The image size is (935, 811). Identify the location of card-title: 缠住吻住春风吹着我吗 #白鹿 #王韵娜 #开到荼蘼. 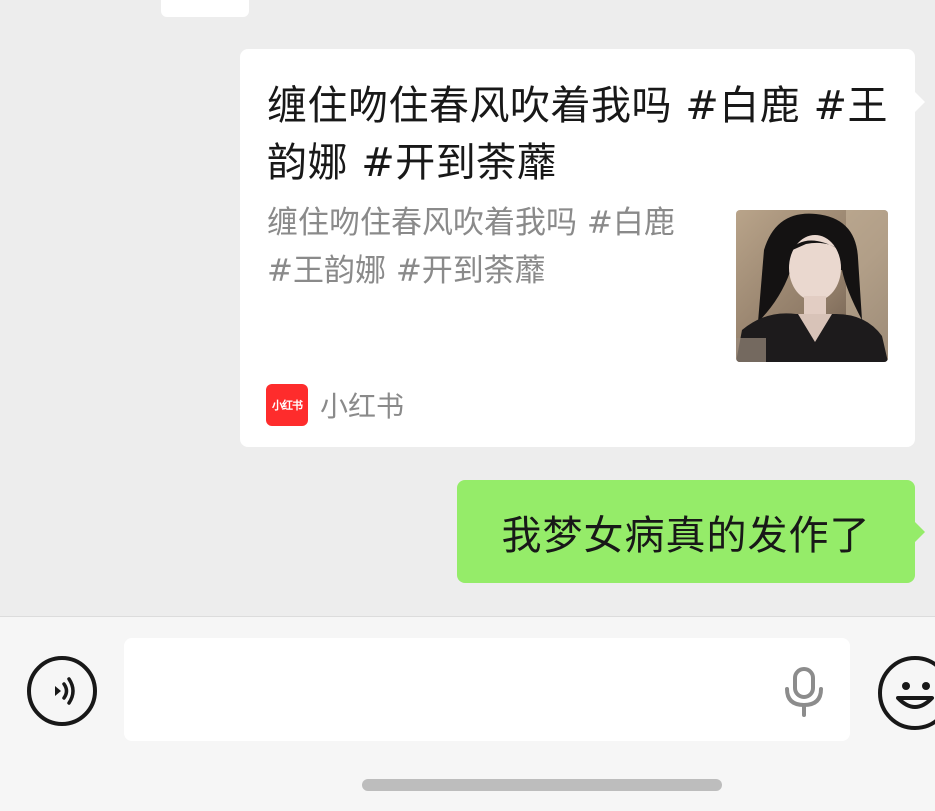
(577, 134).